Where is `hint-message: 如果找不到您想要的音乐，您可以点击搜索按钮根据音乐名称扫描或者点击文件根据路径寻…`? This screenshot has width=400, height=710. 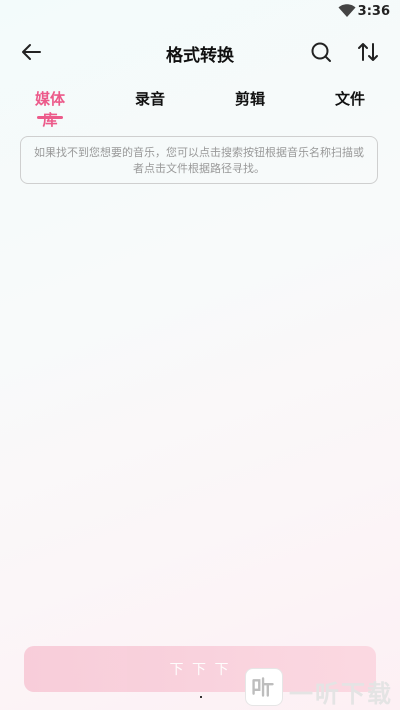
hint-message: 如果找不到您想要的音乐，您可以点击搜索按钮根据音乐名称扫描或者点击文件根据路径寻… is located at coordinates (199, 160).